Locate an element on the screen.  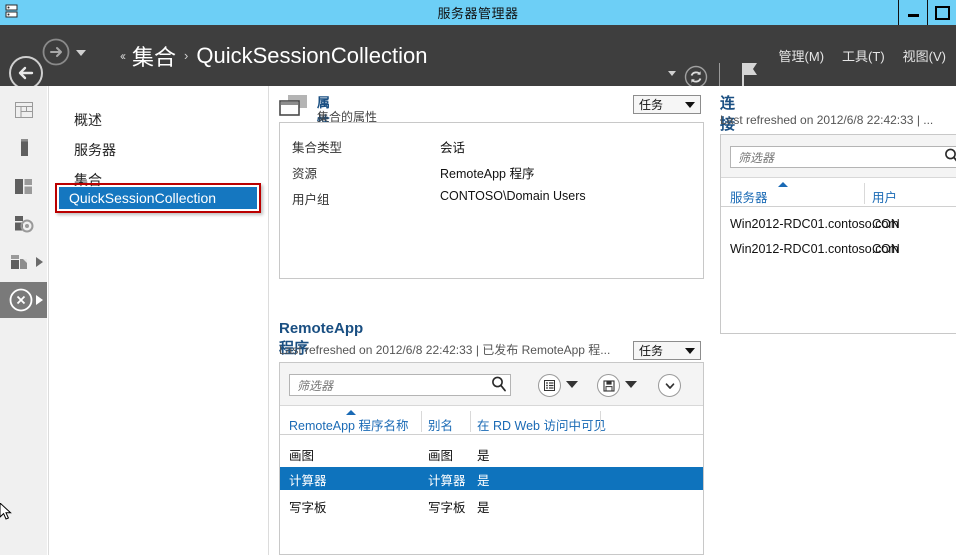
menu-view: 视图(V) is located at coordinates (924, 55).